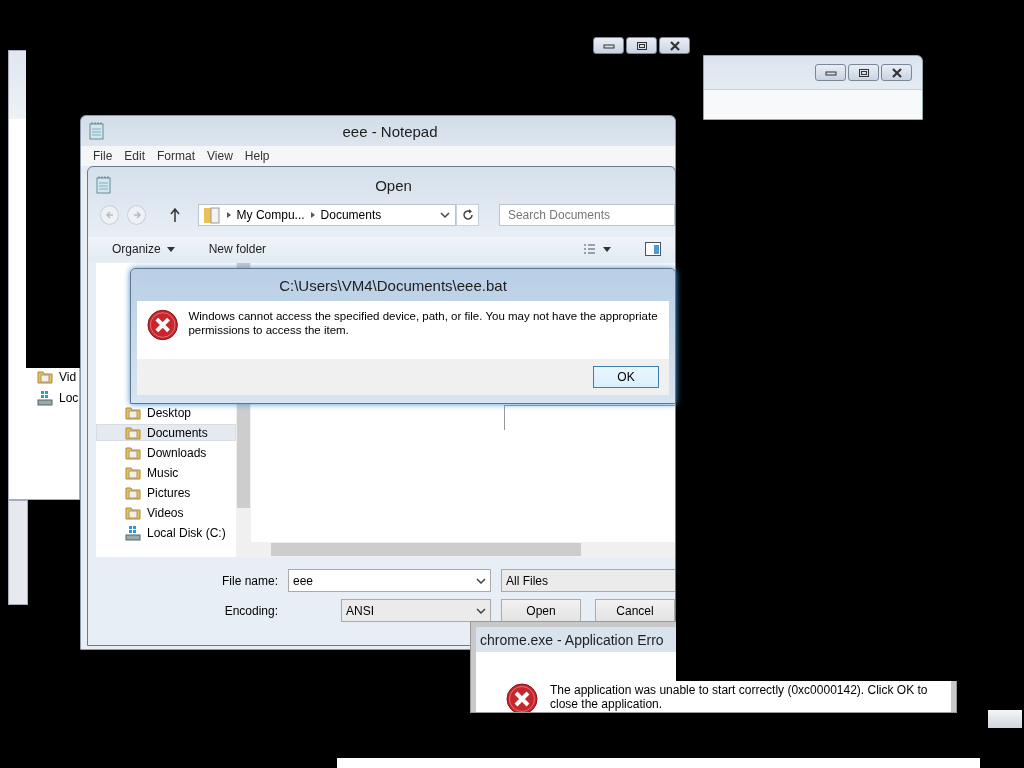 The image size is (1024, 768). What do you see at coordinates (390, 131) in the screenshot?
I see `window-title: eee - Notepad` at bounding box center [390, 131].